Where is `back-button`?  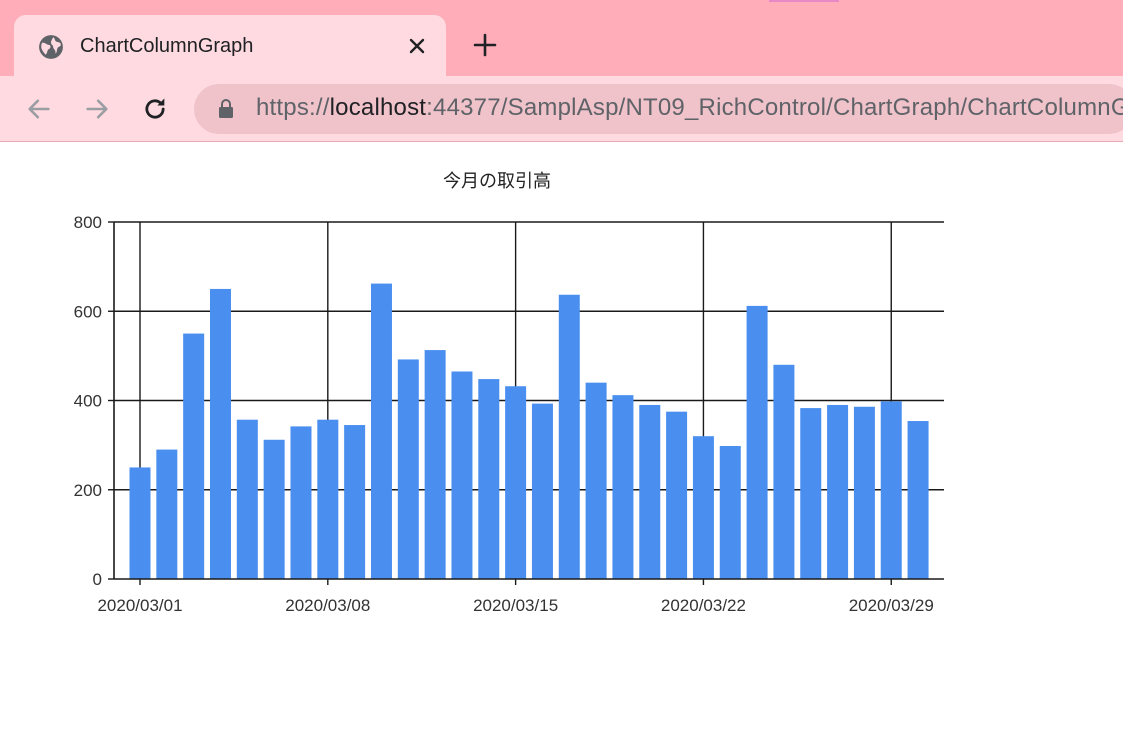
back-button is located at coordinates (39, 109).